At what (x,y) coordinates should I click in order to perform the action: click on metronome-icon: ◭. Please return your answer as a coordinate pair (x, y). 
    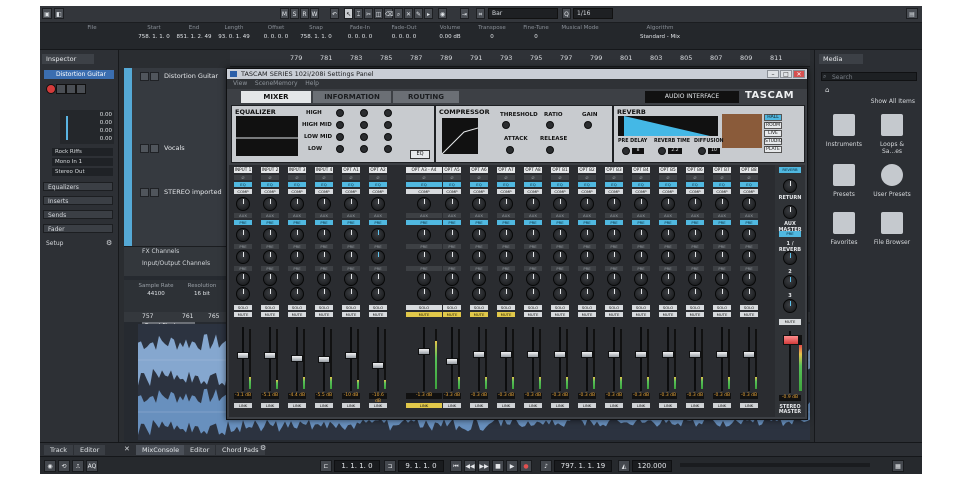
    Looking at the image, I should click on (624, 466).